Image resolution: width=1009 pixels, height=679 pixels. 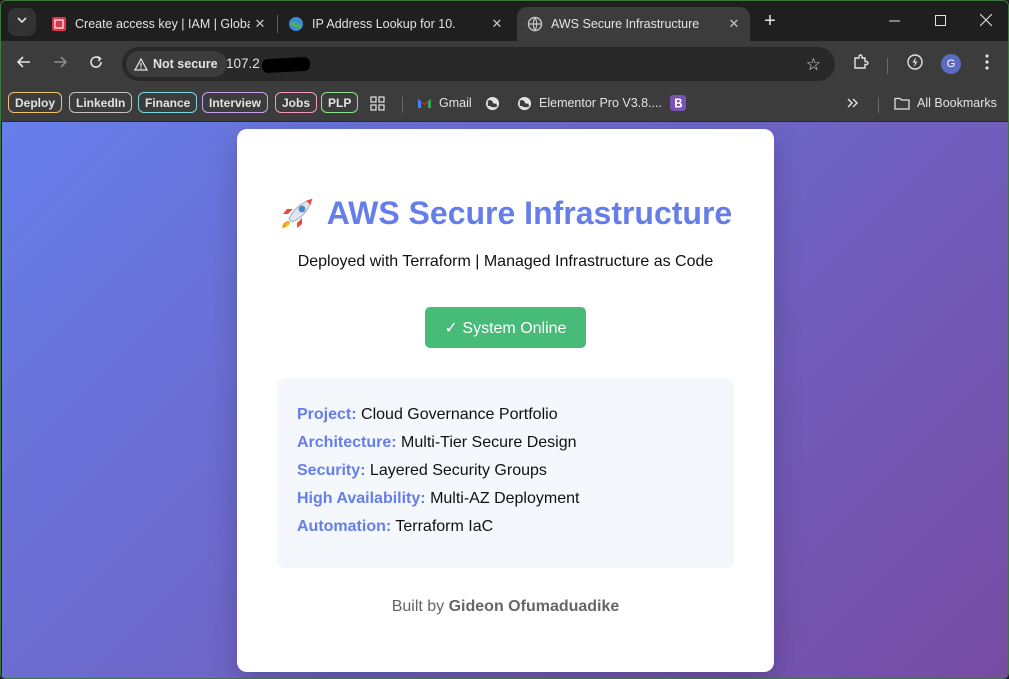 I want to click on lightning-icon, so click(x=915, y=64).